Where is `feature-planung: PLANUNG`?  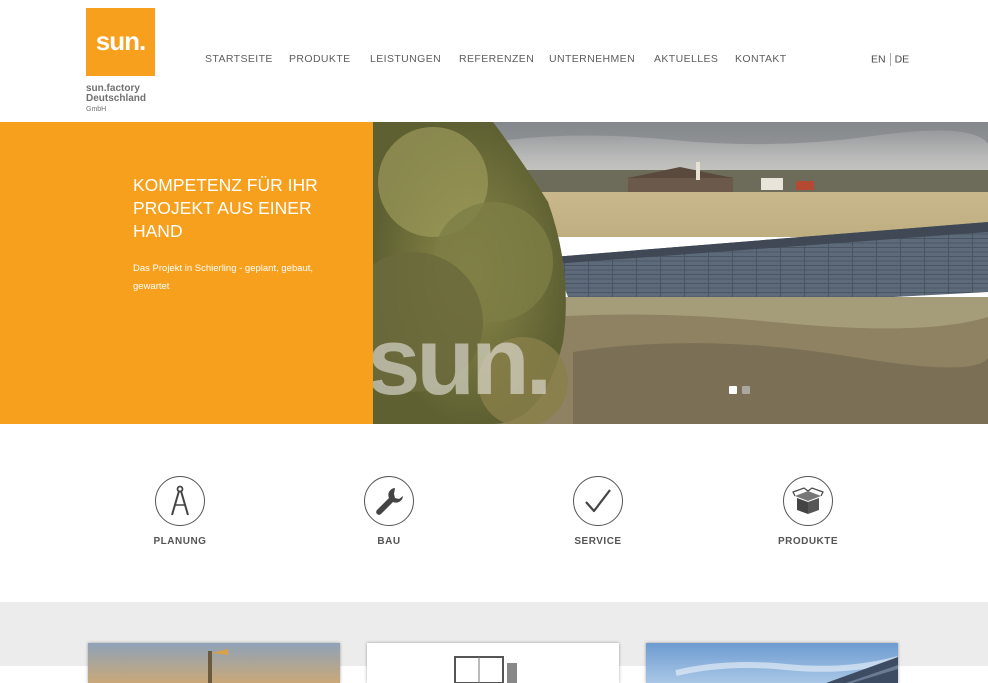 feature-planung: PLANUNG is located at coordinates (180, 511).